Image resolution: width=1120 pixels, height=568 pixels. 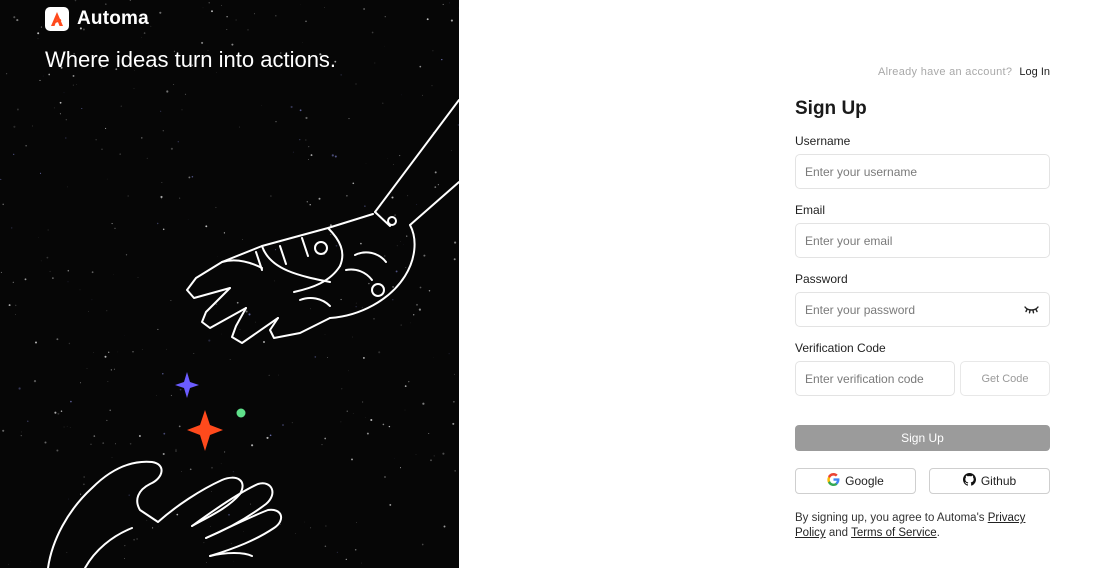 I want to click on username-field-wrapper, so click(x=922, y=171).